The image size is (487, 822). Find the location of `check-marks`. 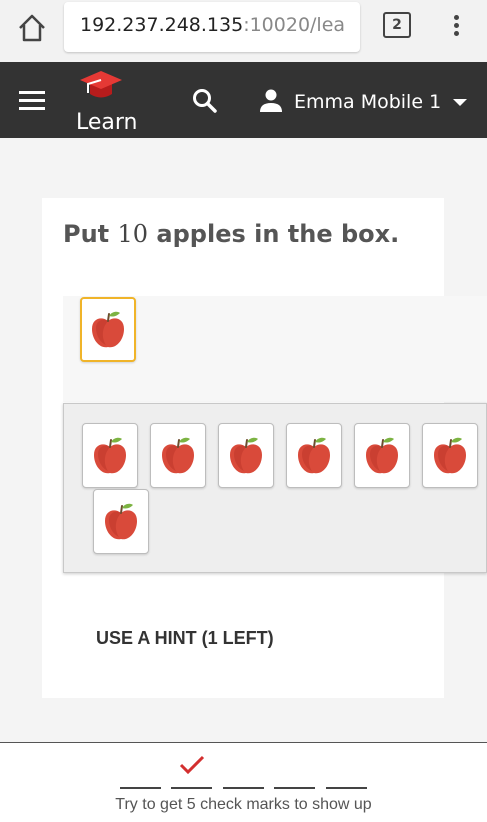

check-marks is located at coordinates (245, 771).